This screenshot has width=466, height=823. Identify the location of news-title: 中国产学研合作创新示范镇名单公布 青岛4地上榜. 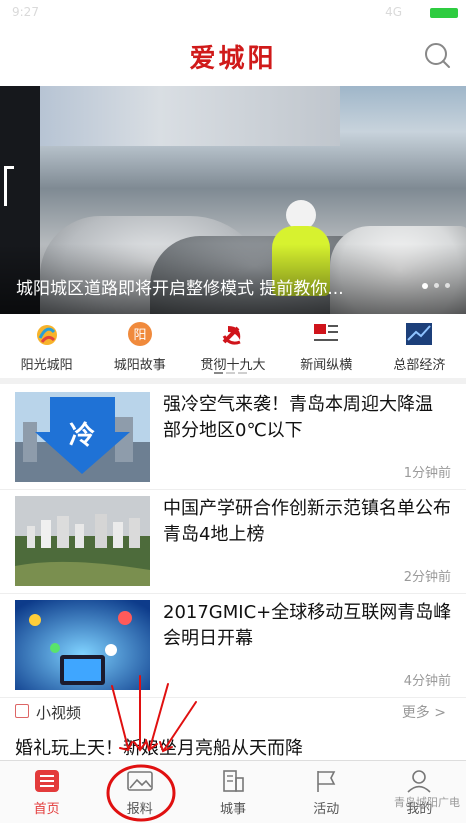
(307, 521).